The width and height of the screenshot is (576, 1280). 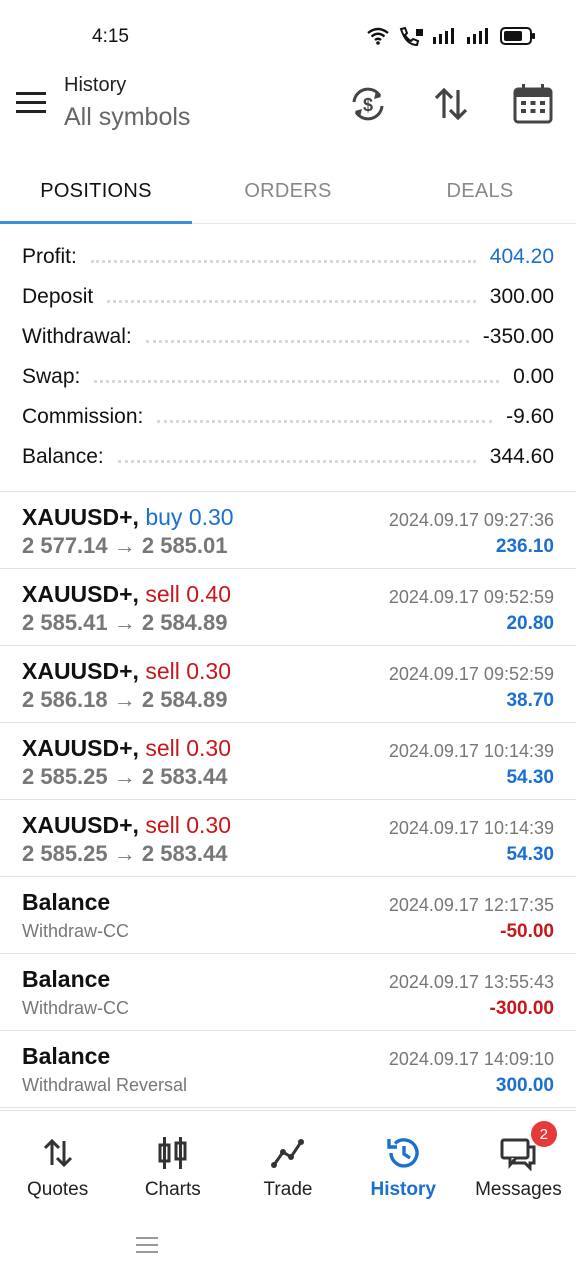 I want to click on tab-orders: ORDERS, so click(x=288, y=191).